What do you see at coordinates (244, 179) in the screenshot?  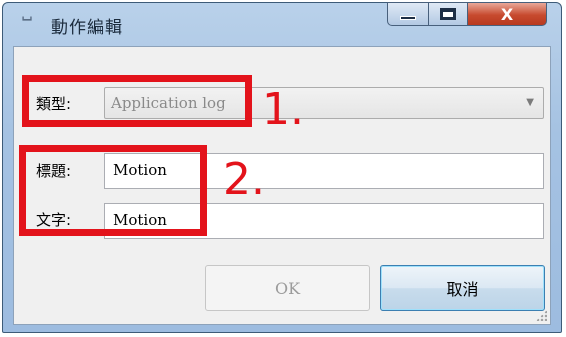 I see `annotation-number-2: 2.` at bounding box center [244, 179].